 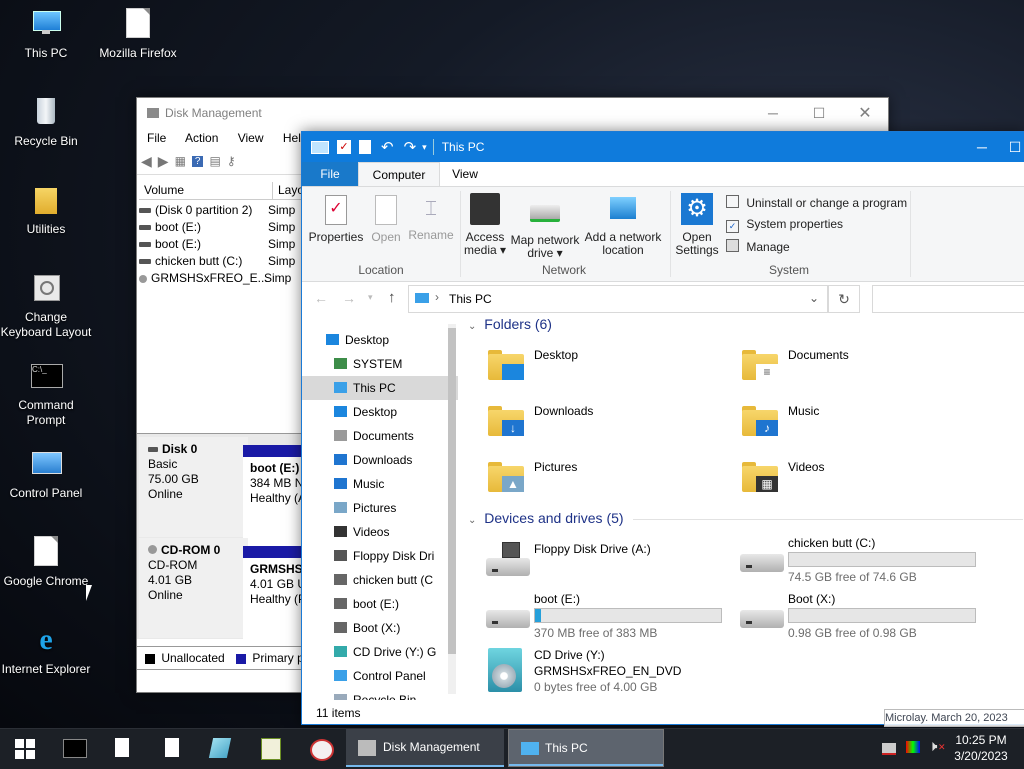 What do you see at coordinates (349, 298) in the screenshot?
I see `forward-arrow-icon: →` at bounding box center [349, 298].